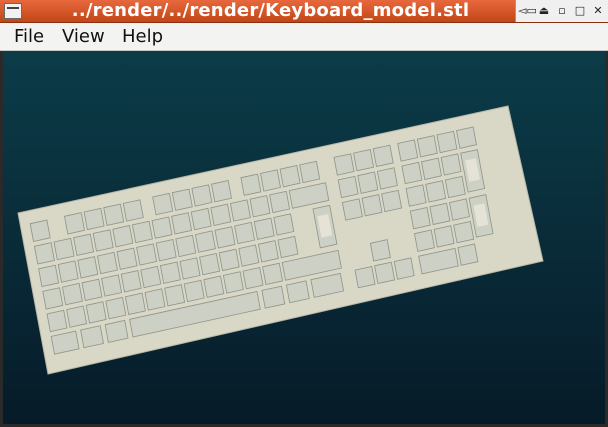  What do you see at coordinates (527, 11) in the screenshot?
I see `roll-up-icon: ◅▭` at bounding box center [527, 11].